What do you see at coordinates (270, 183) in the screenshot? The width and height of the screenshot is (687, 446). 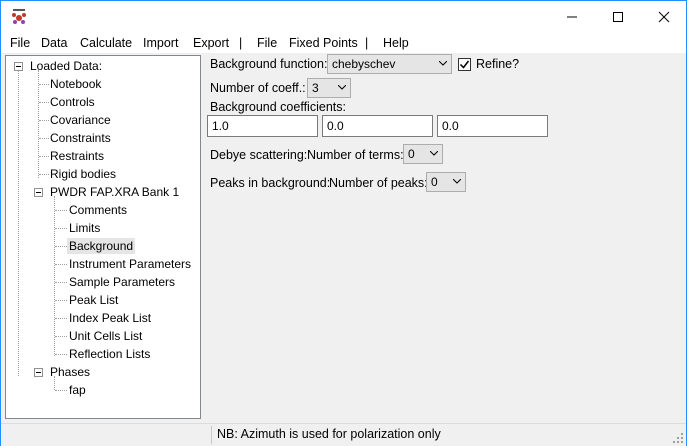 I see `peaks-background-label: Peaks in background:` at bounding box center [270, 183].